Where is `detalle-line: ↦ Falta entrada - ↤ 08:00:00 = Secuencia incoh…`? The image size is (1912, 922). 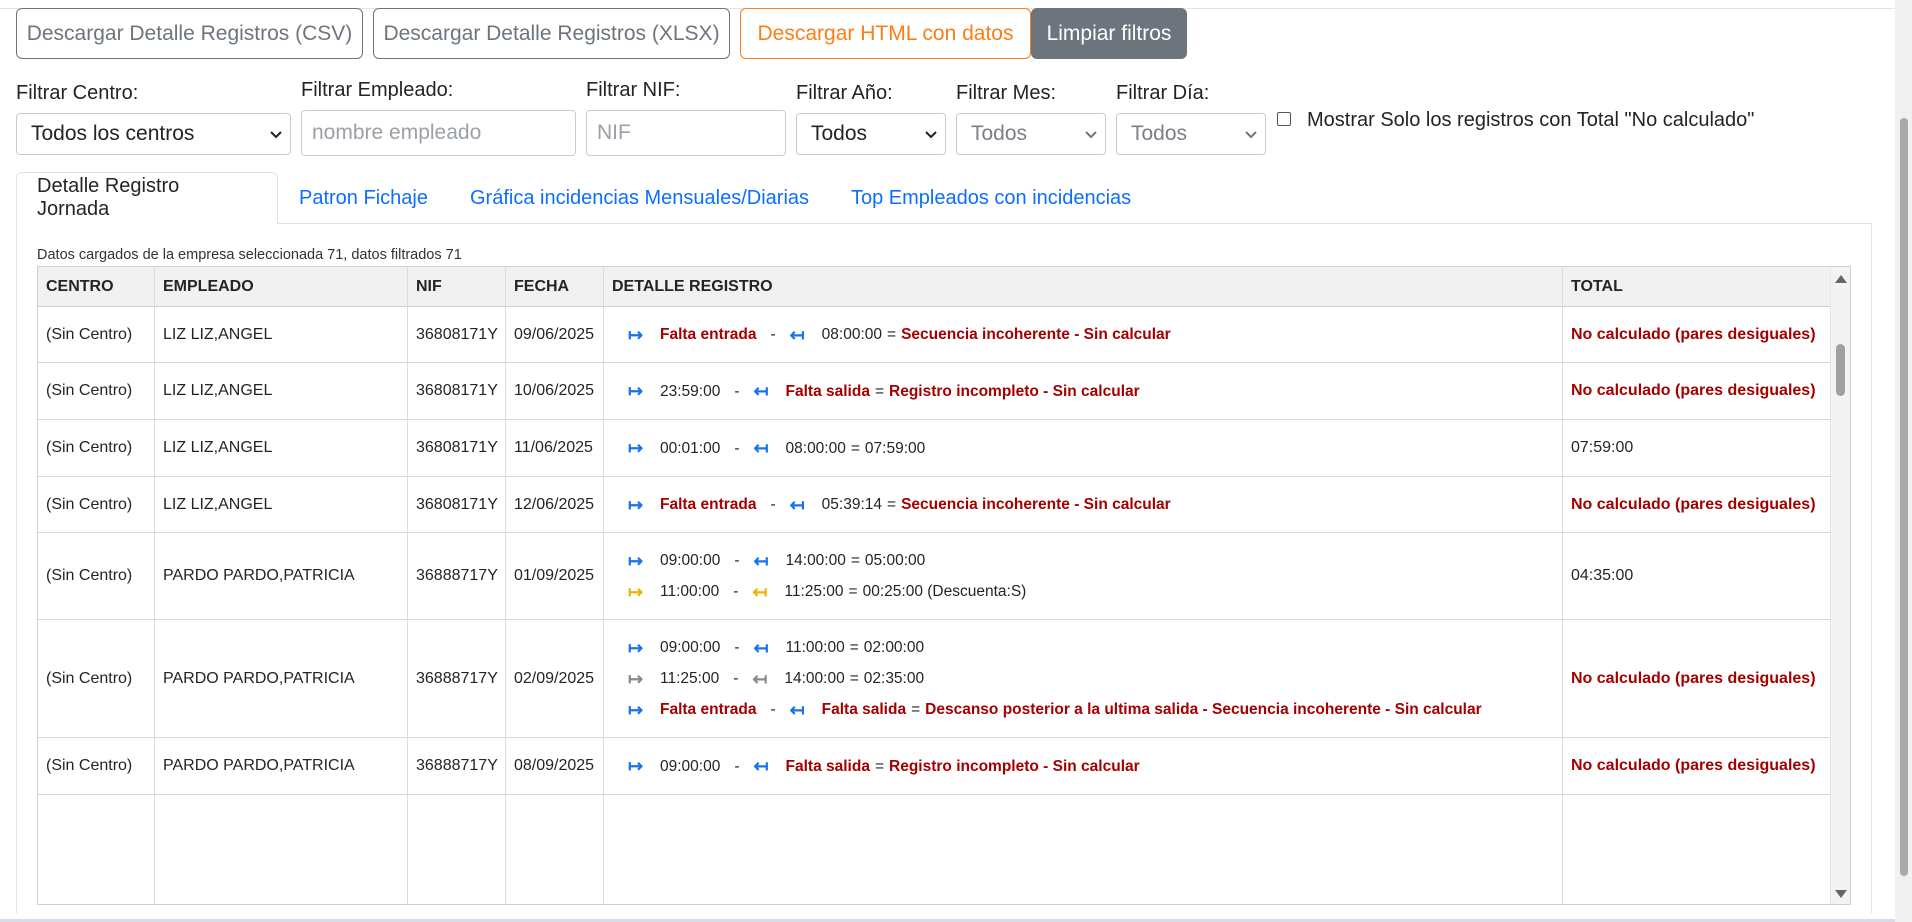
detalle-line: ↦ Falta entrada - ↤ 08:00:00 = Secuencia incoh… is located at coordinates (884, 335).